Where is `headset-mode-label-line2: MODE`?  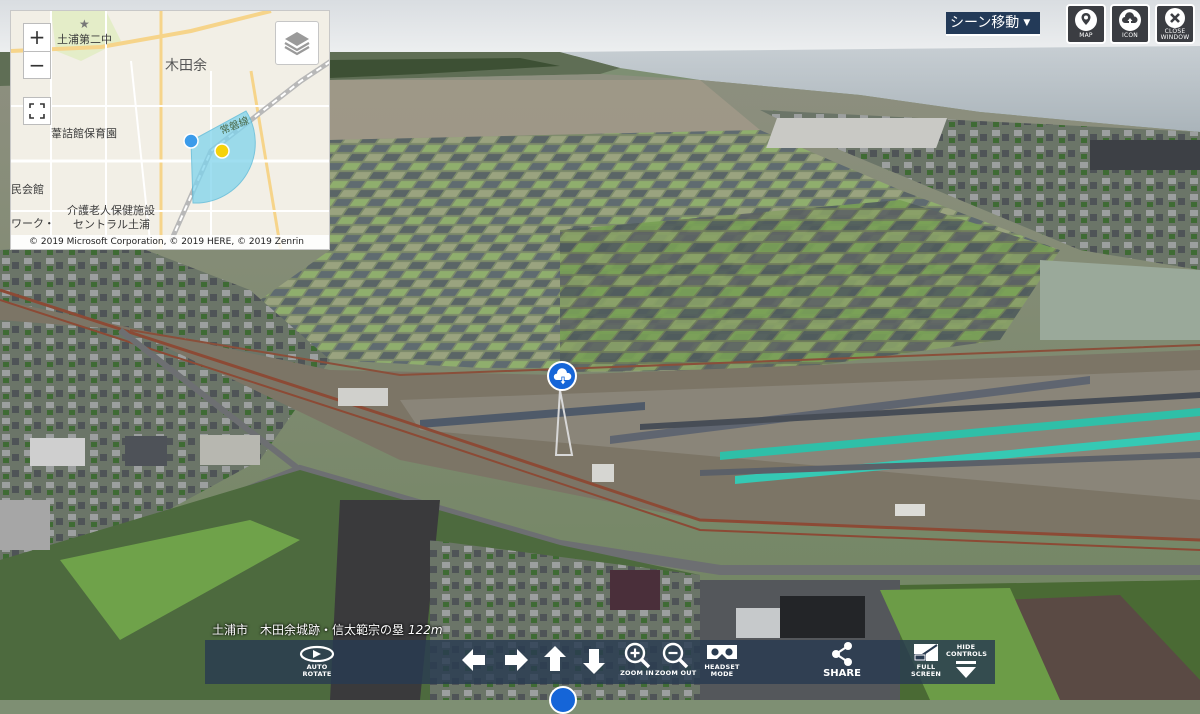 headset-mode-label-line2: MODE is located at coordinates (722, 674).